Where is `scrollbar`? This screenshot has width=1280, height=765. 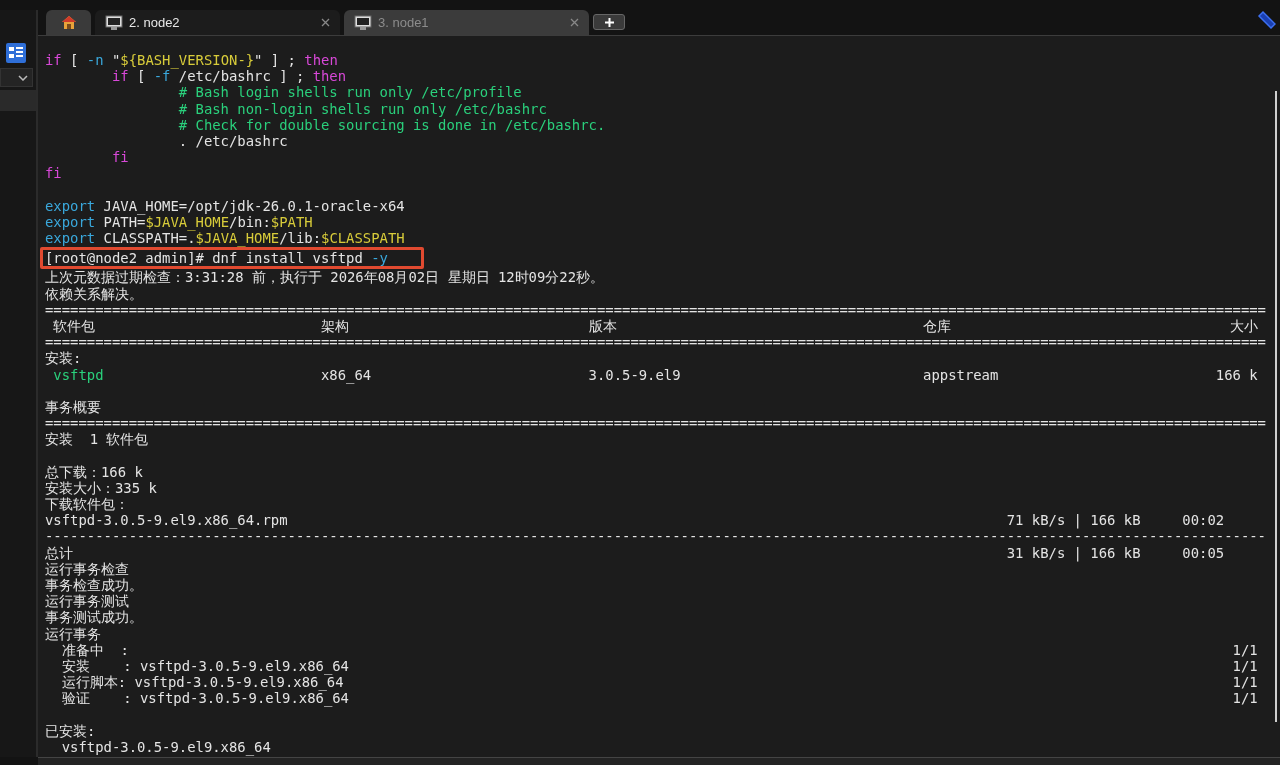
scrollbar is located at coordinates (1276, 406).